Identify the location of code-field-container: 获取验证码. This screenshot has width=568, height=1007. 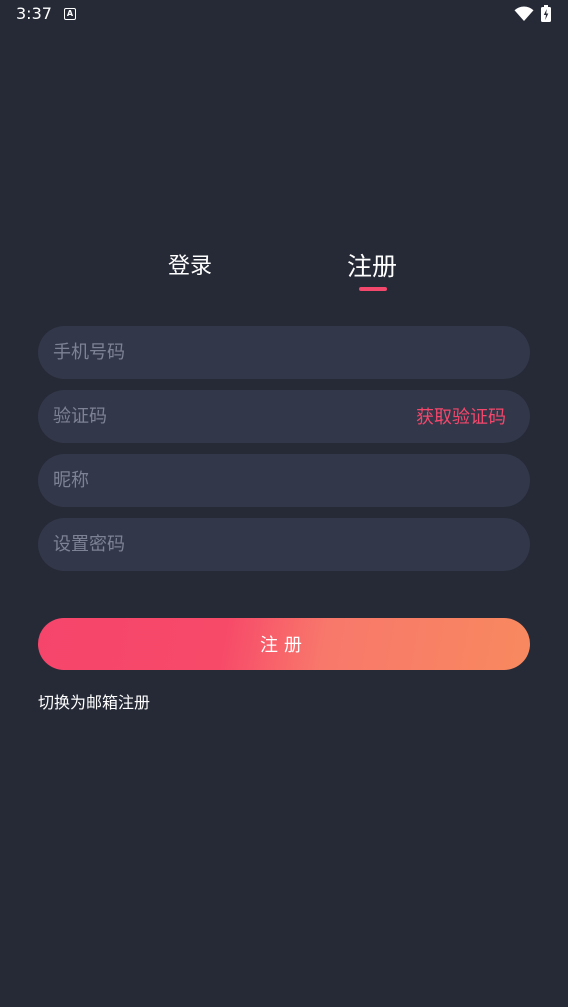
(284, 416).